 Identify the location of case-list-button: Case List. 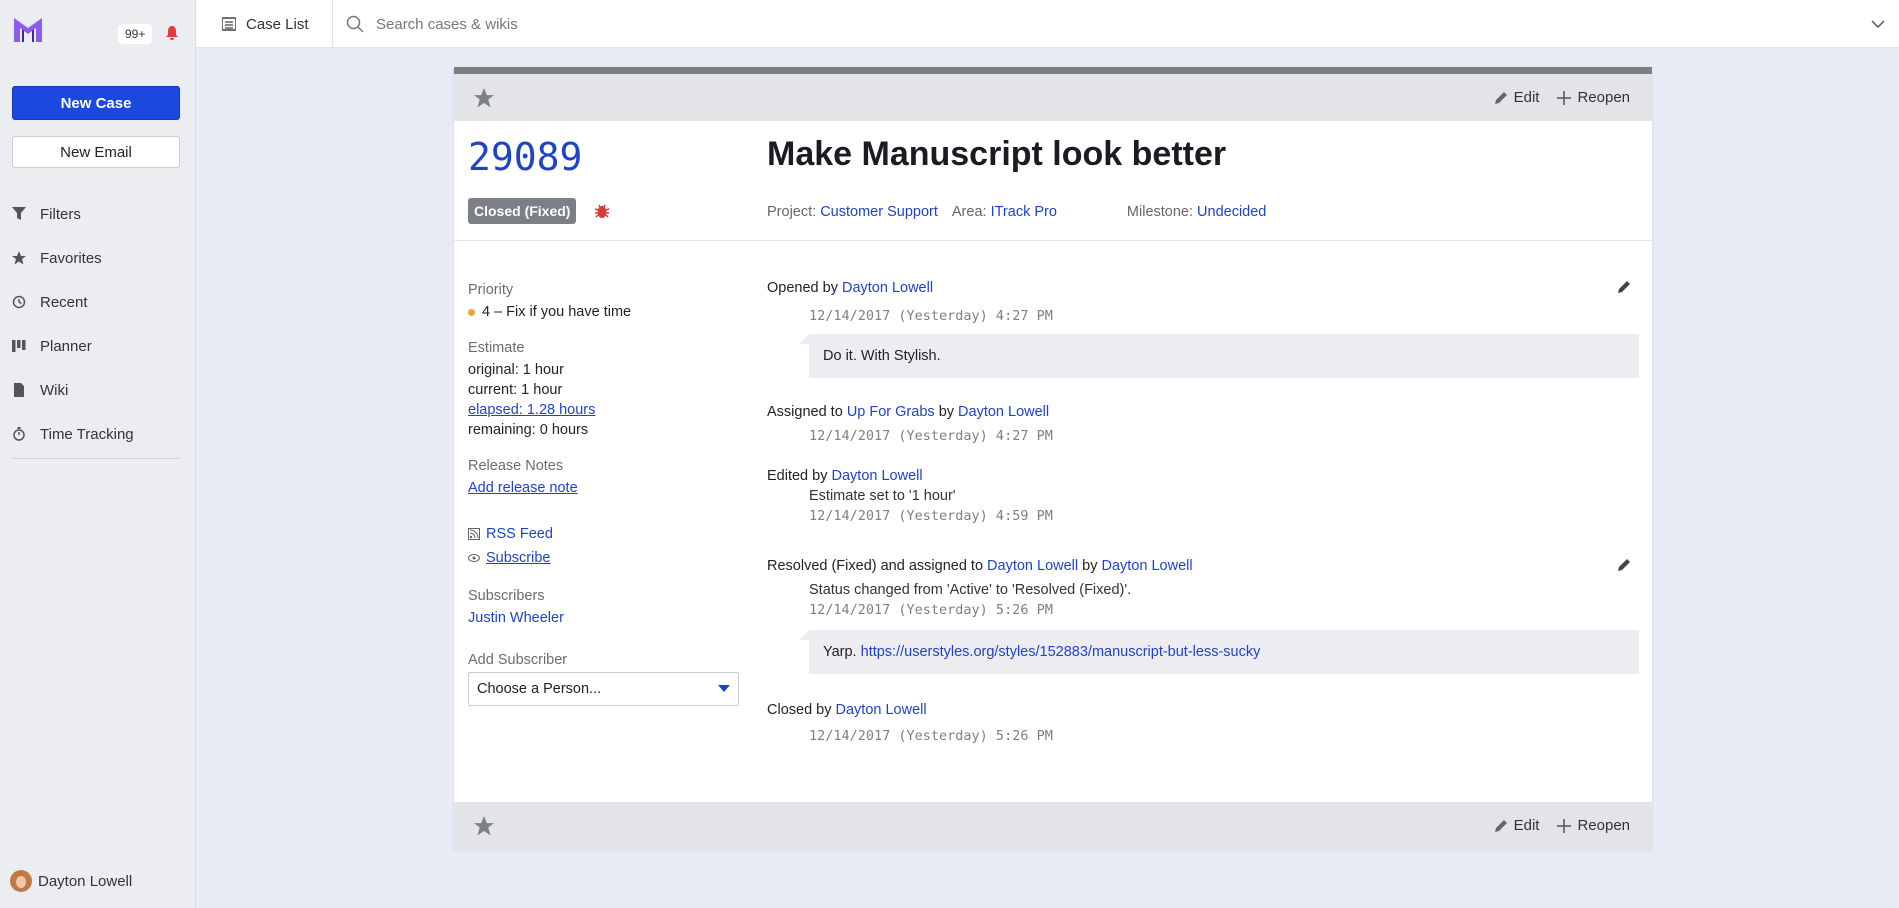
(264, 24).